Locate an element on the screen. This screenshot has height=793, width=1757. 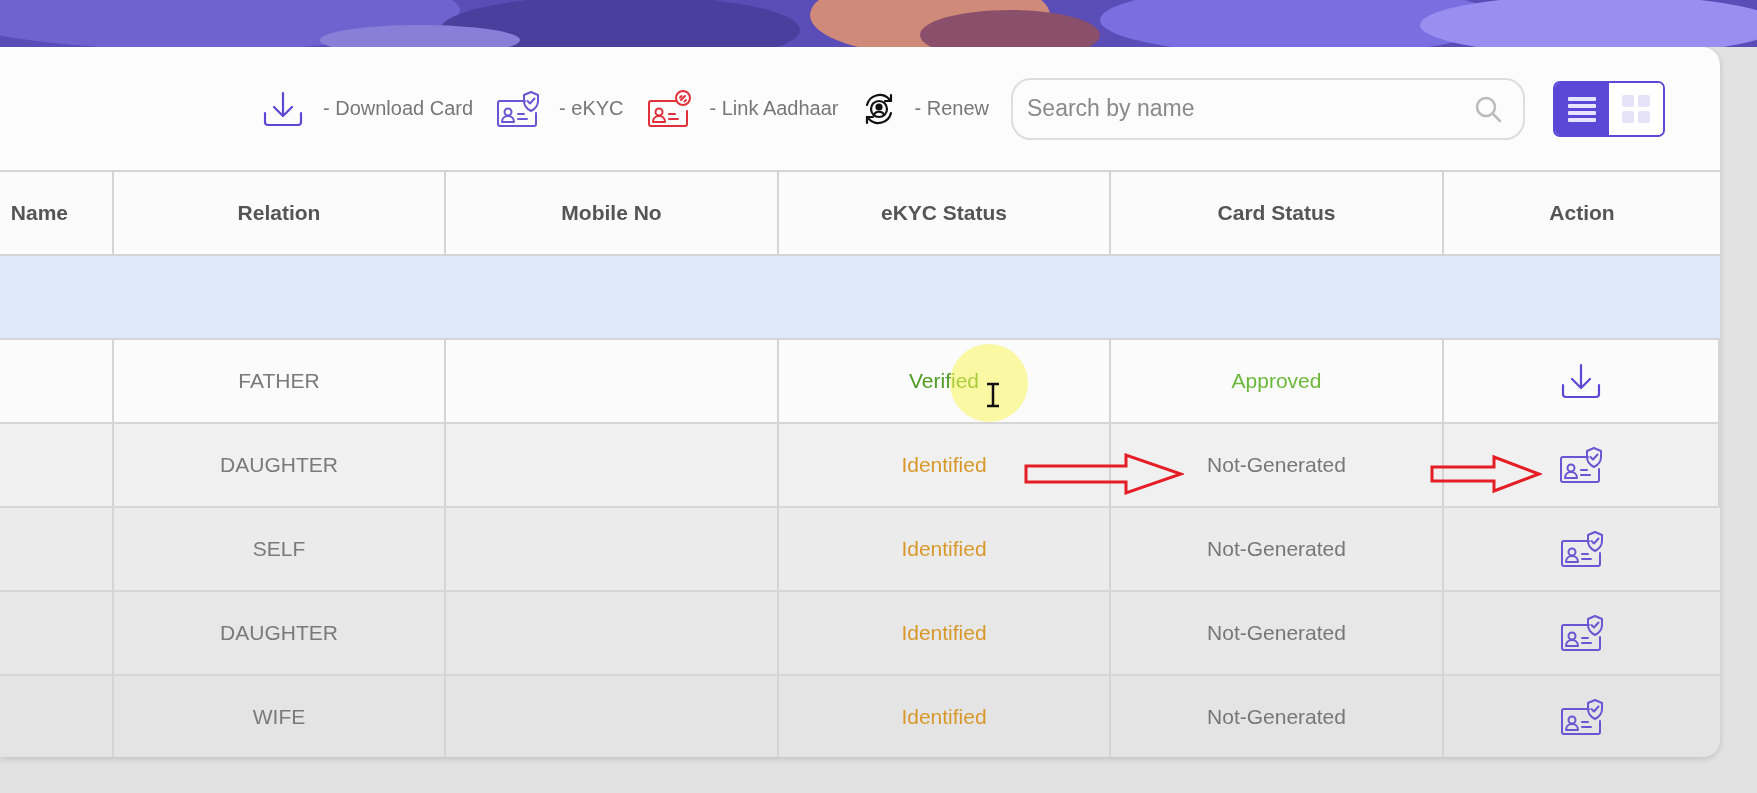
column-header: Card Status is located at coordinates (1276, 213).